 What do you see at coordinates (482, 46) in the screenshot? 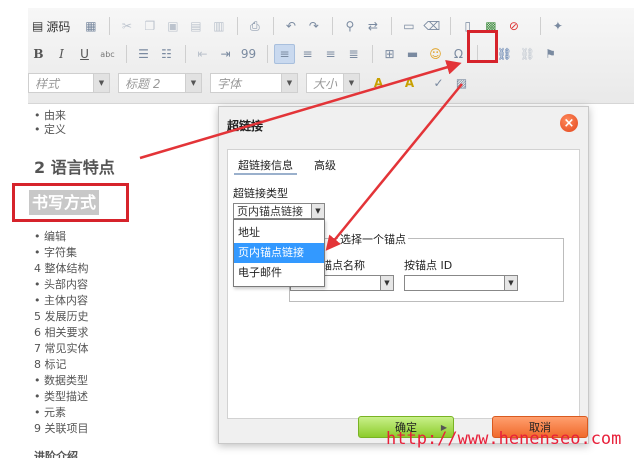
I see `annotation-highlight-box` at bounding box center [482, 46].